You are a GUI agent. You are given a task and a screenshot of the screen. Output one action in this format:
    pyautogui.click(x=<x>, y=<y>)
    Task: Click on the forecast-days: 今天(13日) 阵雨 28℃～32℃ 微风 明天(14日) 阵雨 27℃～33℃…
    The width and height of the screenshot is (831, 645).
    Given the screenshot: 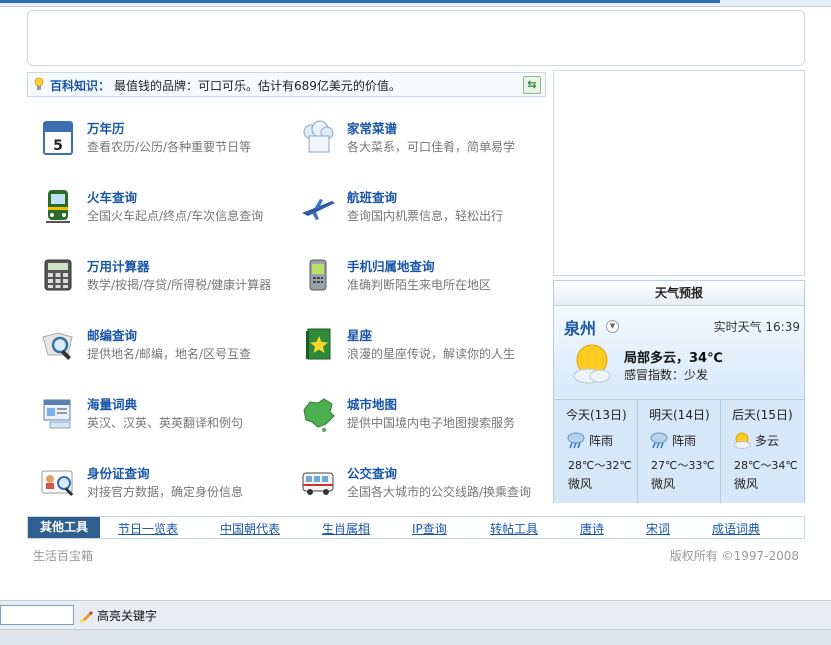 What is the action you would take?
    pyautogui.click(x=679, y=451)
    